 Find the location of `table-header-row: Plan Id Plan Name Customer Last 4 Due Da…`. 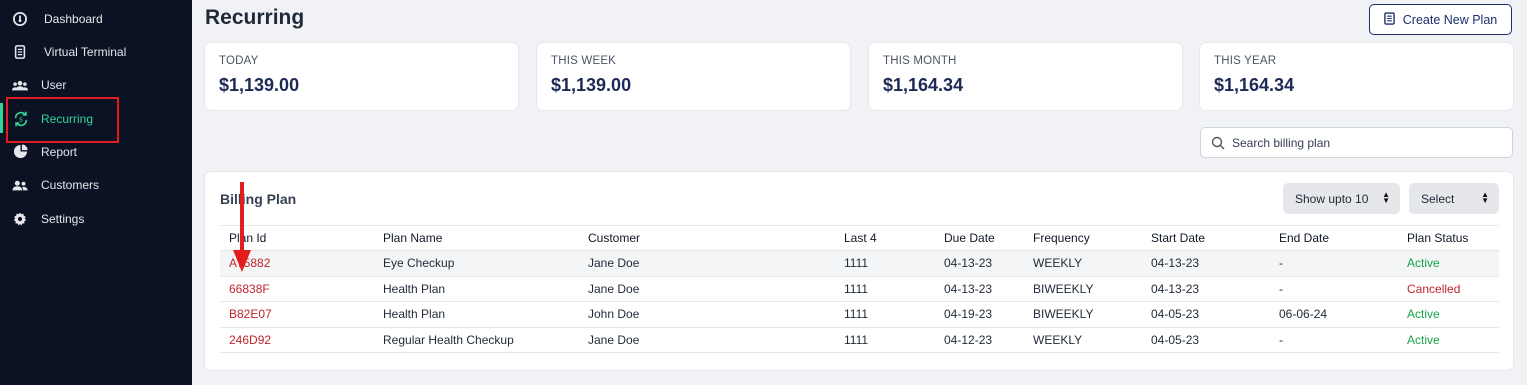

table-header-row: Plan Id Plan Name Customer Last 4 Due Da… is located at coordinates (859, 238).